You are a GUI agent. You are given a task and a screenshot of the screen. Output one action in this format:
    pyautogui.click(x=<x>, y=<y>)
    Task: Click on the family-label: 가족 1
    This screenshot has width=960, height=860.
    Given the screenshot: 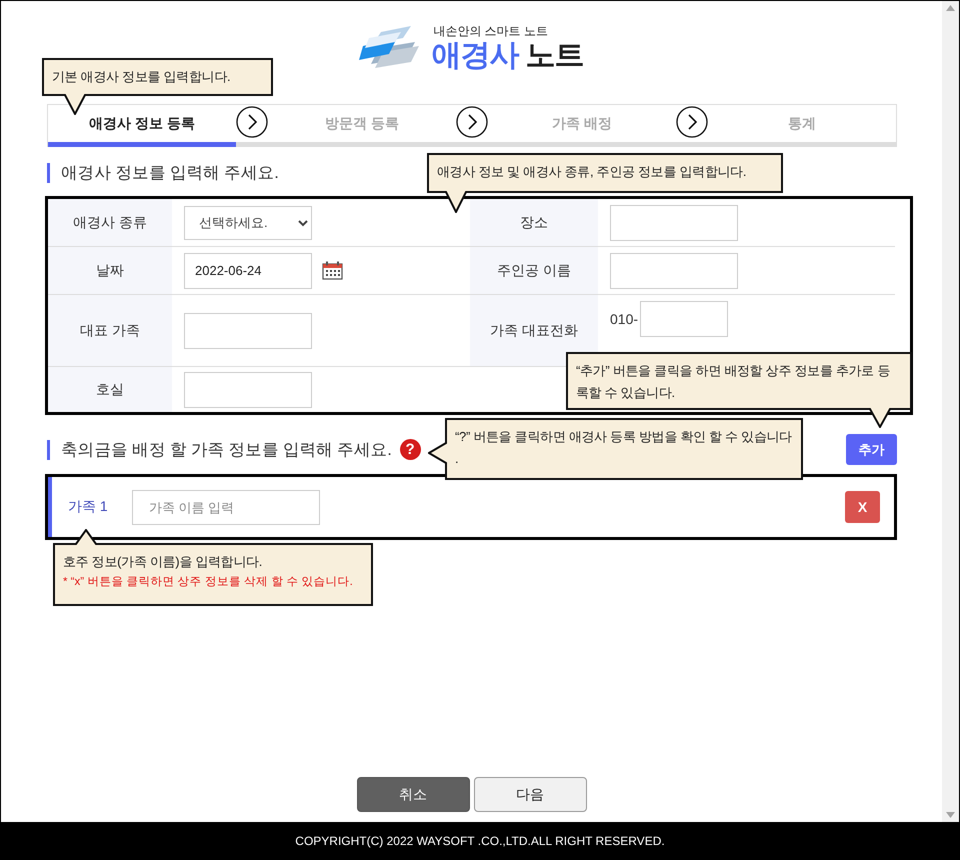 What is the action you would take?
    pyautogui.click(x=88, y=507)
    